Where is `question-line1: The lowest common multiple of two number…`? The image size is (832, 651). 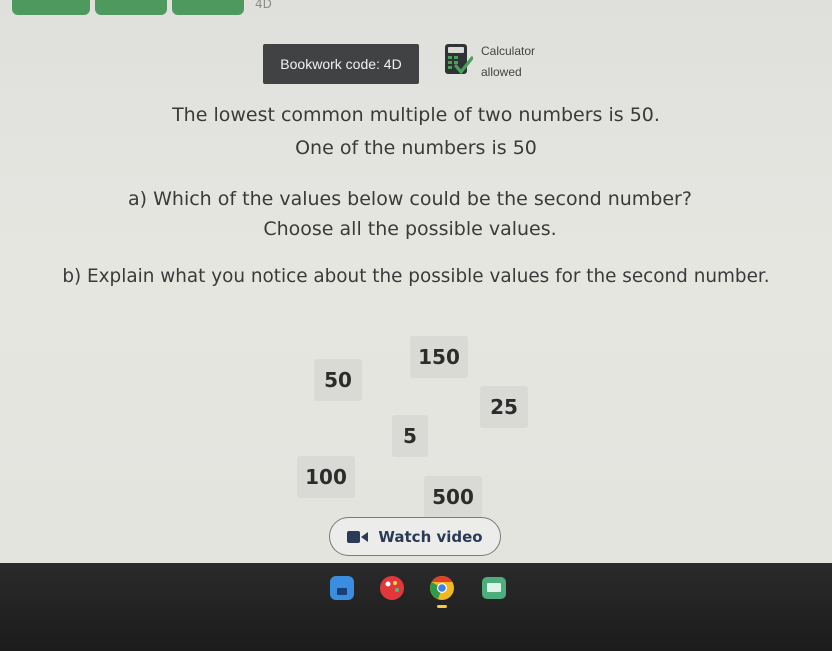 question-line1: The lowest common multiple of two number… is located at coordinates (416, 115).